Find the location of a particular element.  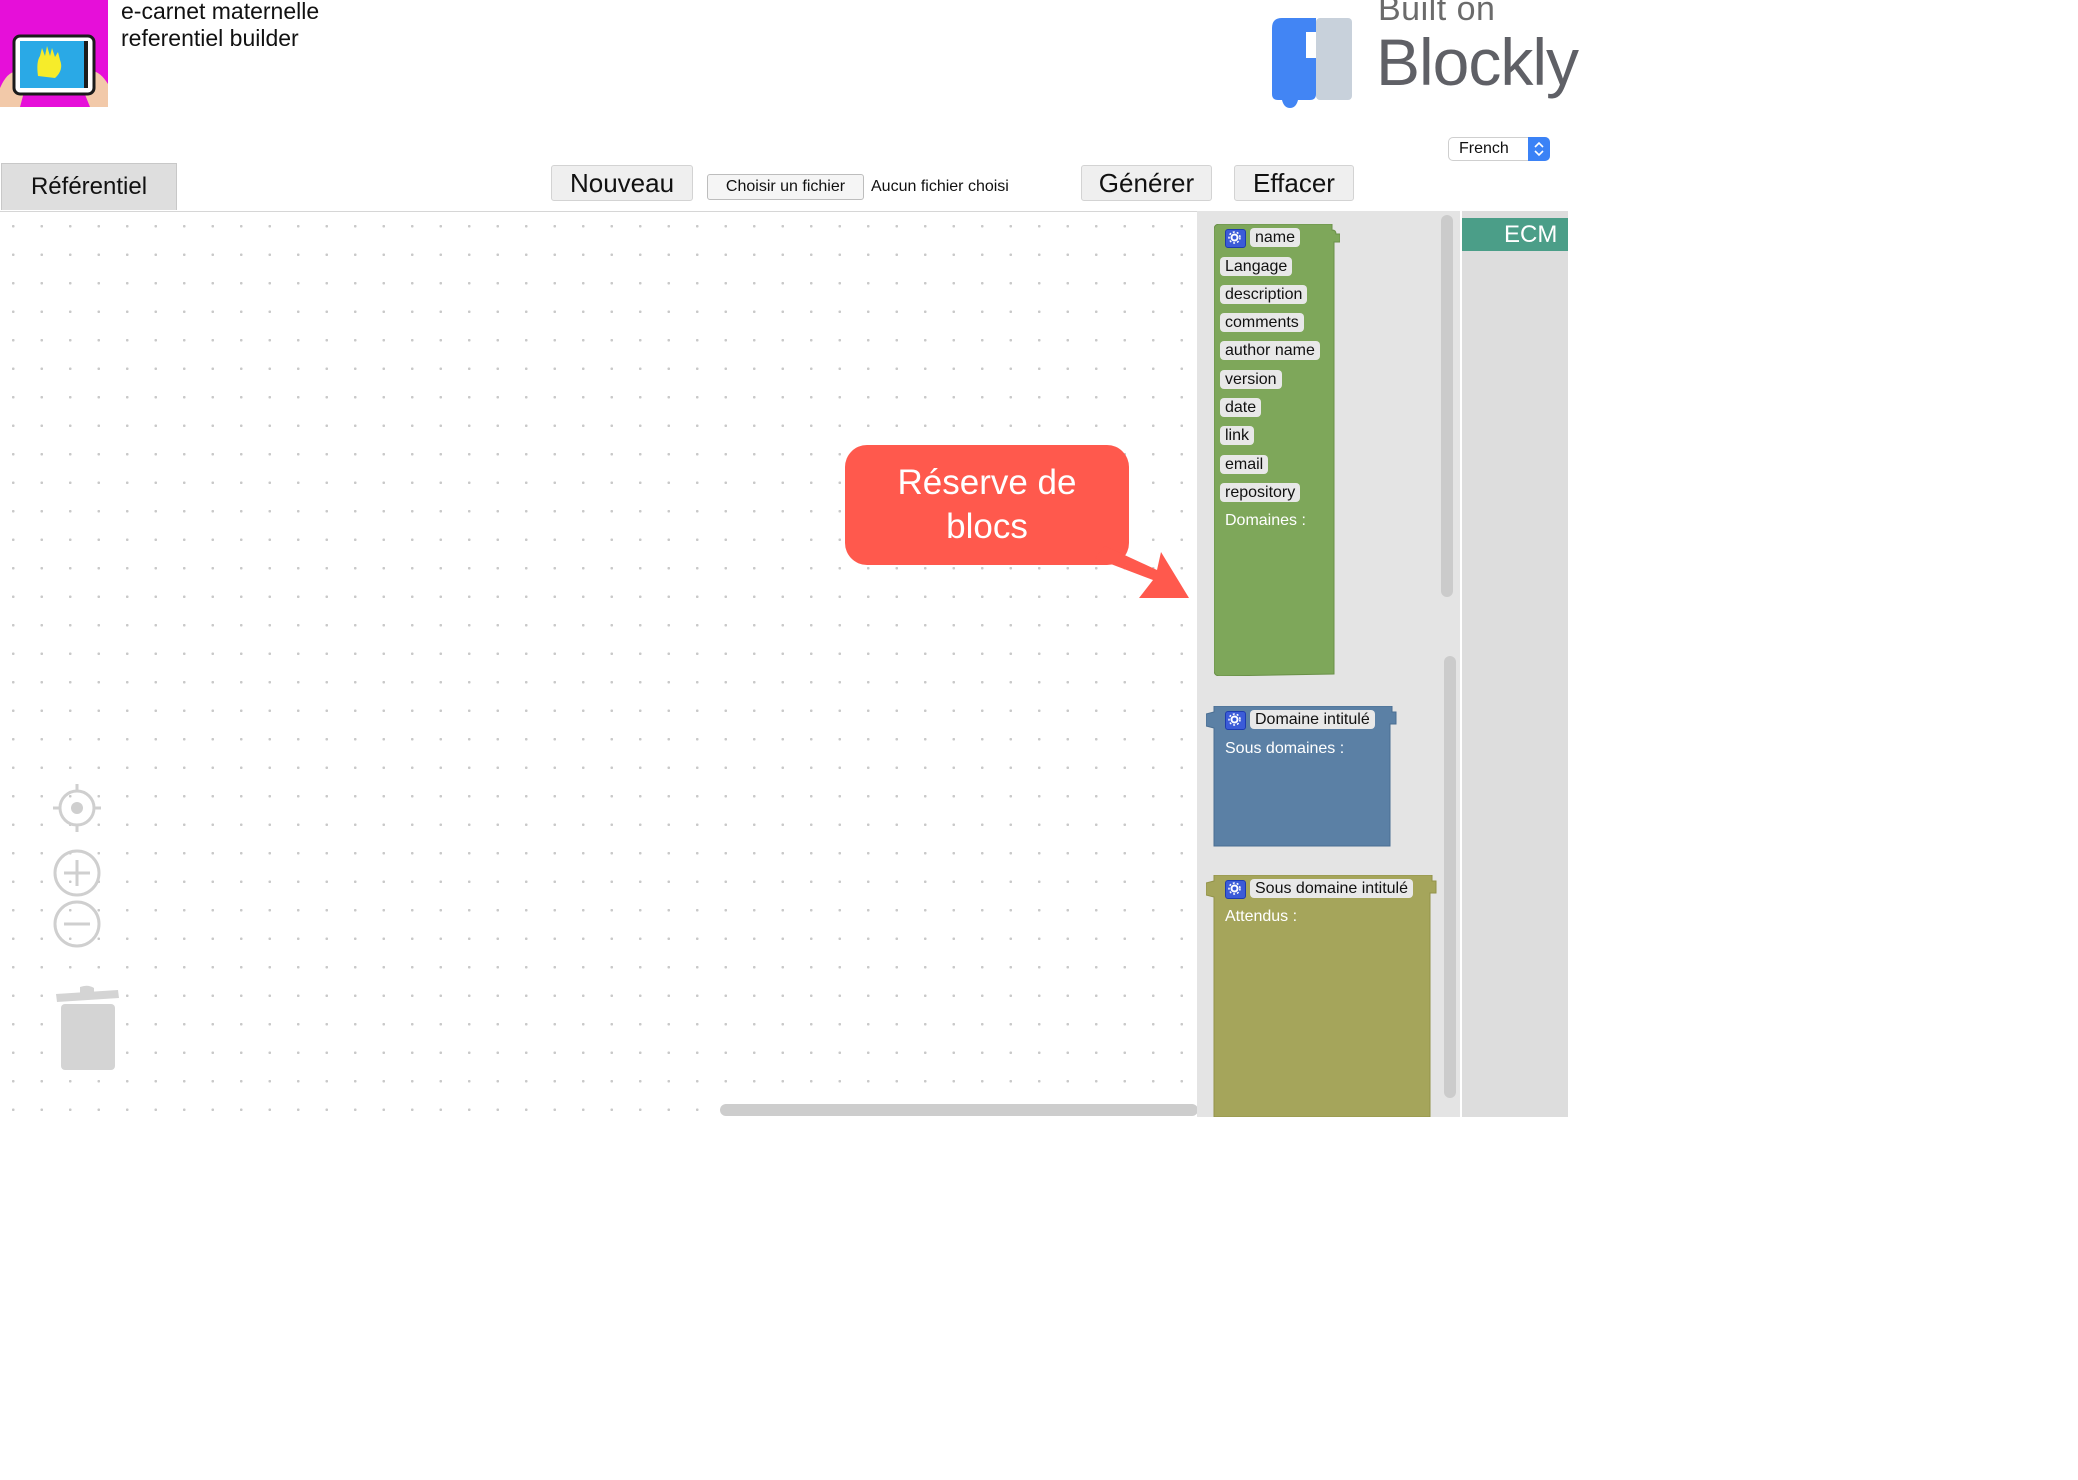

field-date: date is located at coordinates (1241, 407).